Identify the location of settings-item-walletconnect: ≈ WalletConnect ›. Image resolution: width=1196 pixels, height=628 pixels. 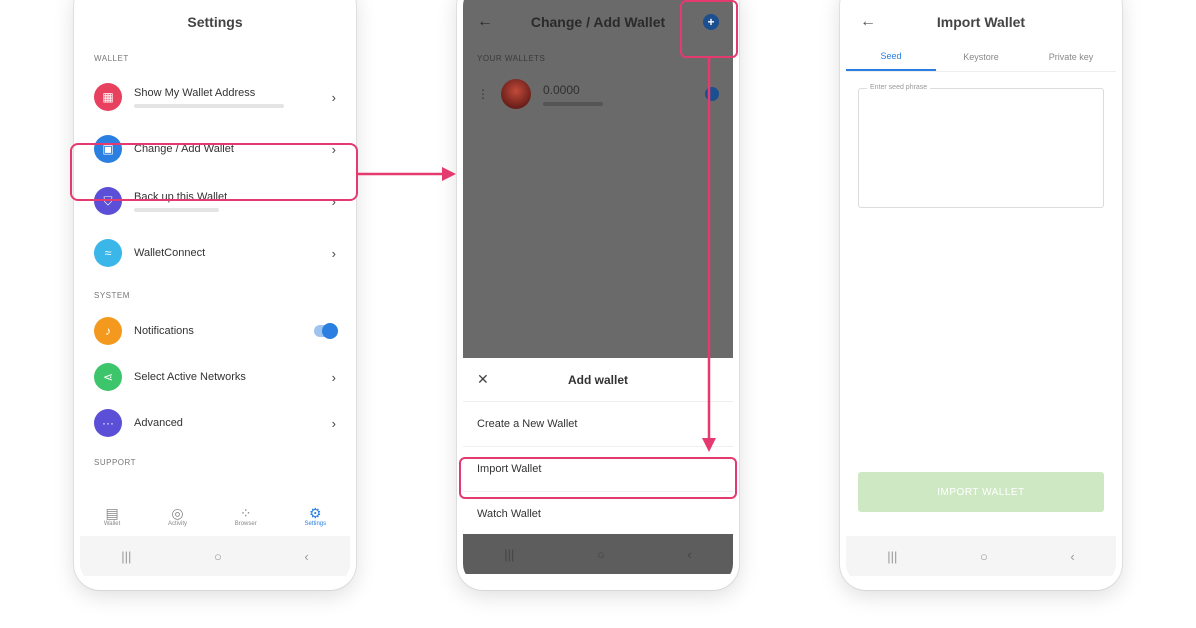
(215, 253).